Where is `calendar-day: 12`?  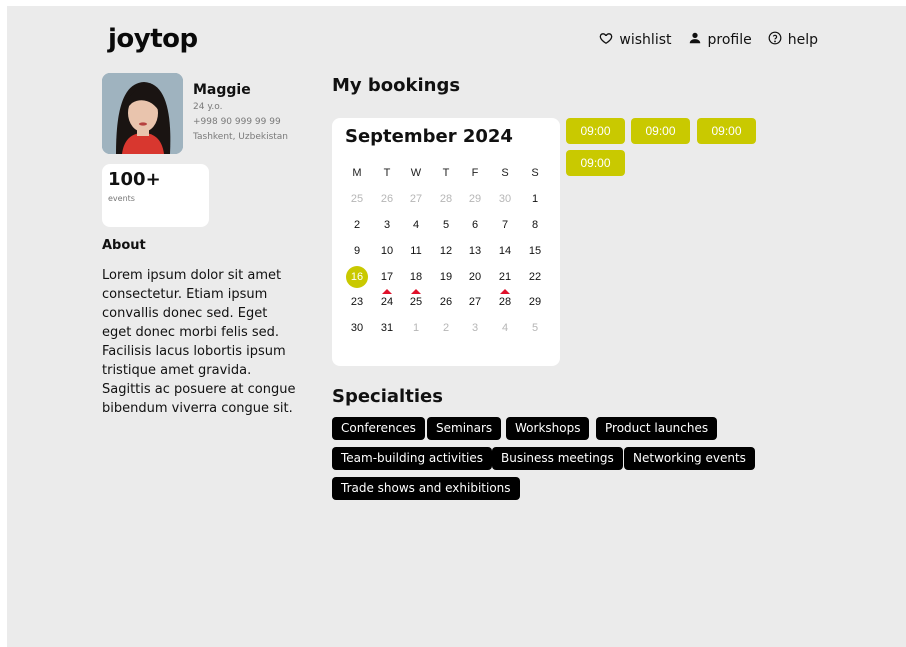
calendar-day: 12 is located at coordinates (446, 251).